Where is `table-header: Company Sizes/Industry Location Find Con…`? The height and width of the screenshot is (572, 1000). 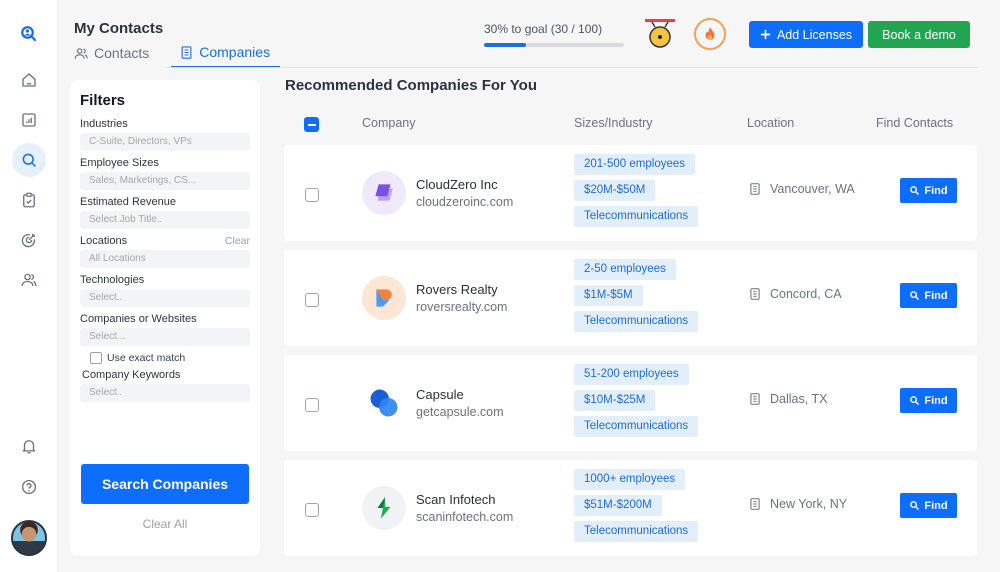
table-header: Company Sizes/Industry Location Find Con… is located at coordinates (631, 124).